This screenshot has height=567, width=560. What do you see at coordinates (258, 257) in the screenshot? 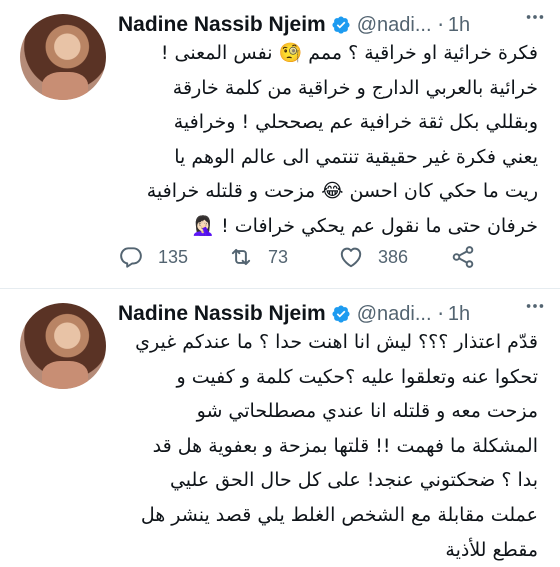
I see `retweet-button: 73` at bounding box center [258, 257].